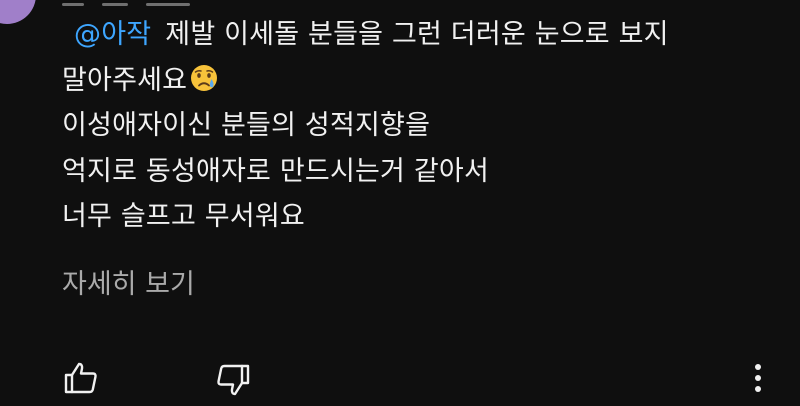 The height and width of the screenshot is (406, 800). I want to click on comment-line-3: 이성애자이신 분들의 성적지향을, so click(246, 125).